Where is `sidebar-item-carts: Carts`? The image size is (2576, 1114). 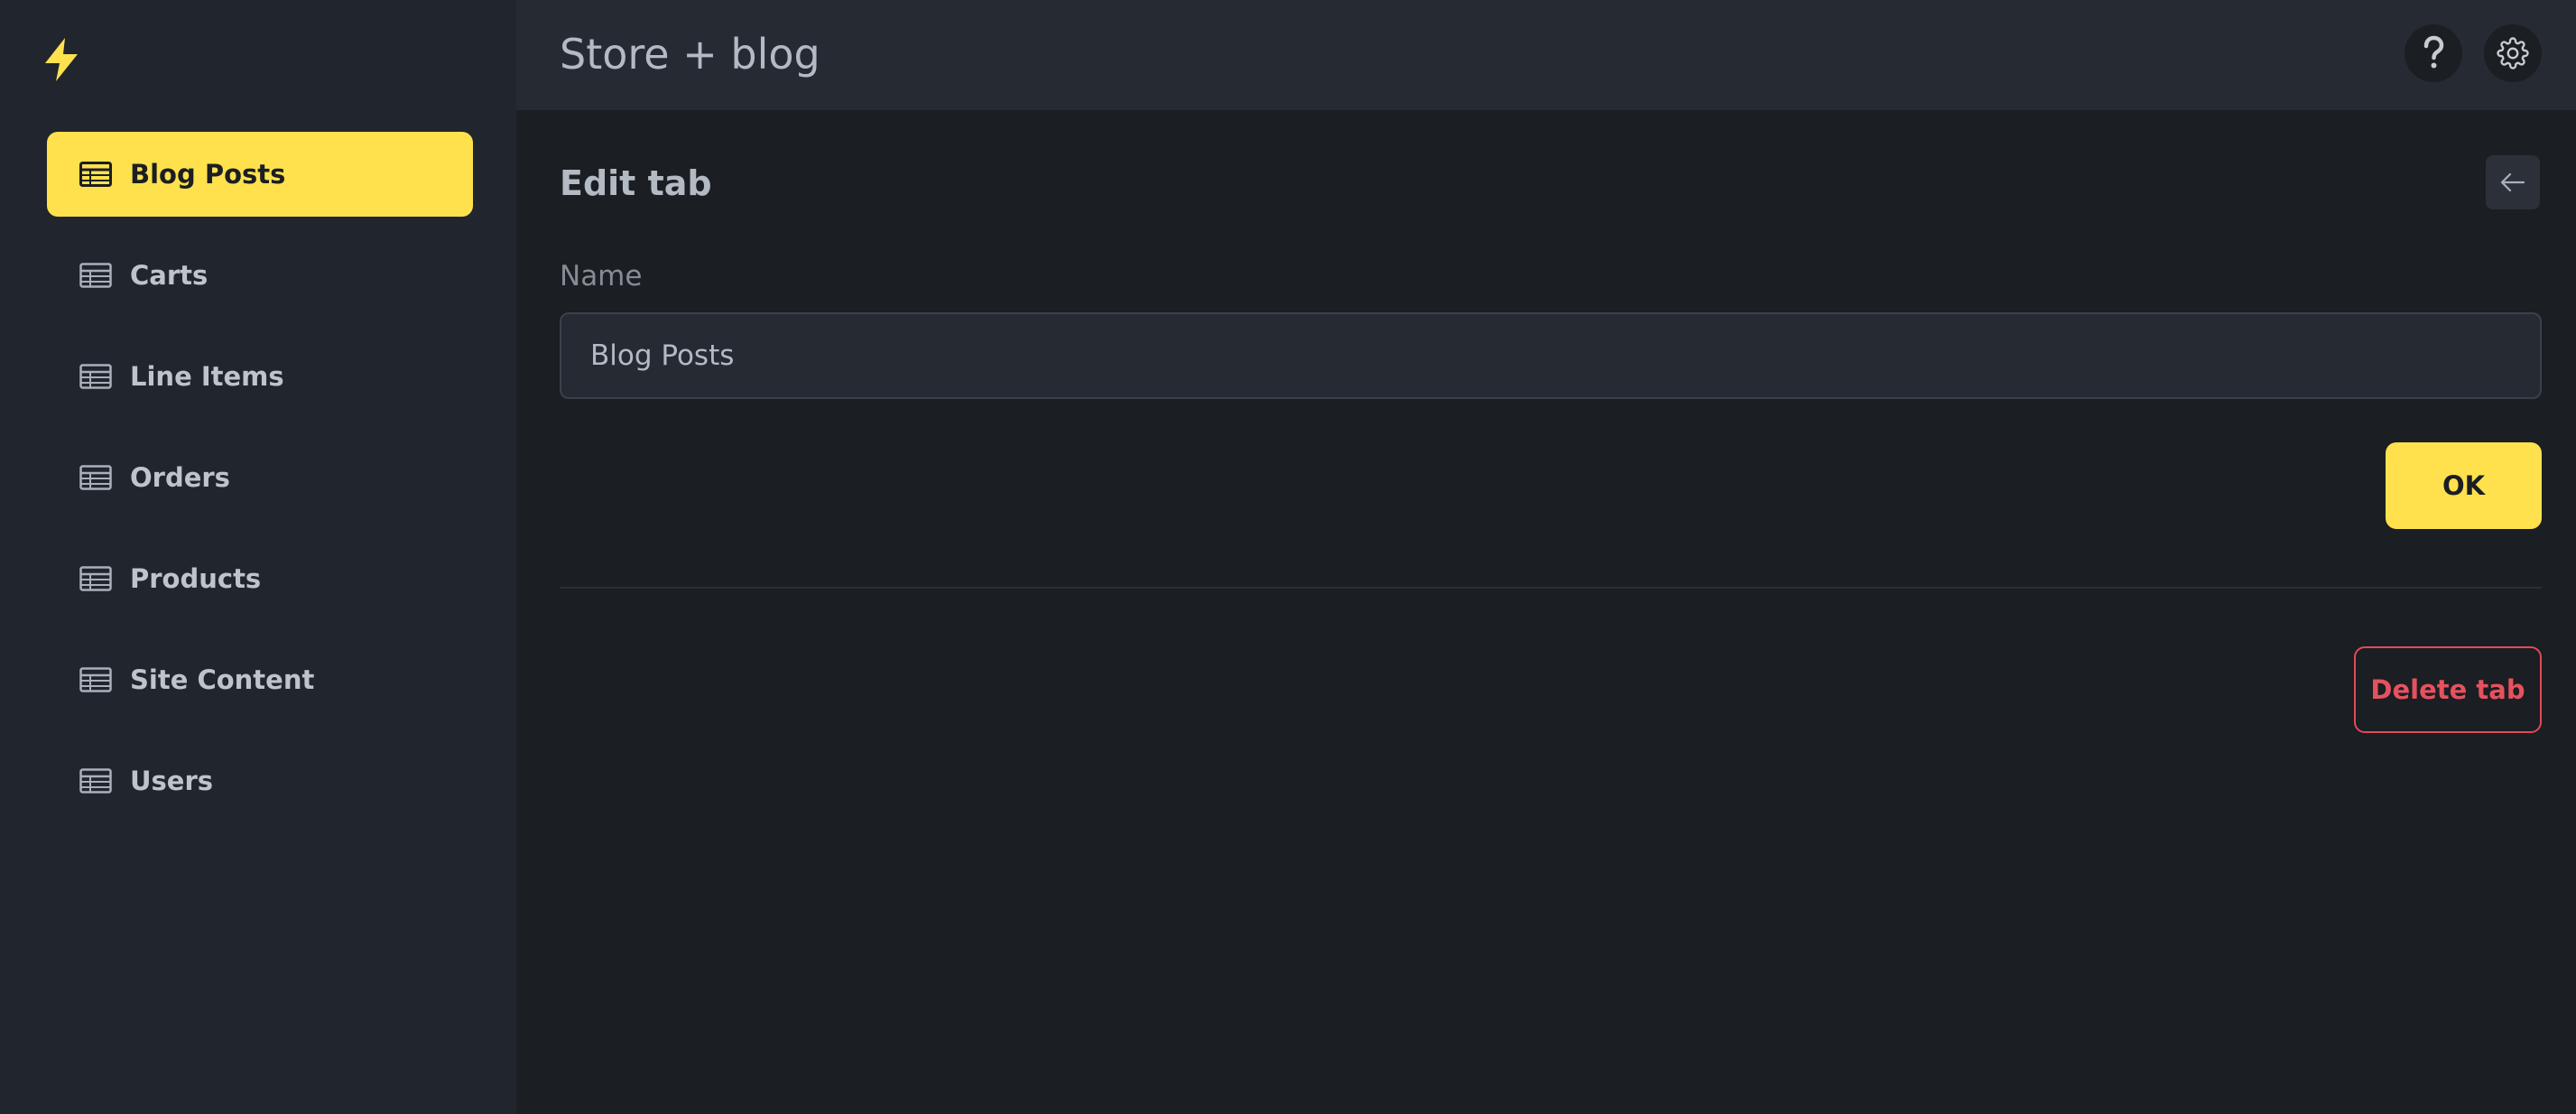 sidebar-item-carts: Carts is located at coordinates (260, 275).